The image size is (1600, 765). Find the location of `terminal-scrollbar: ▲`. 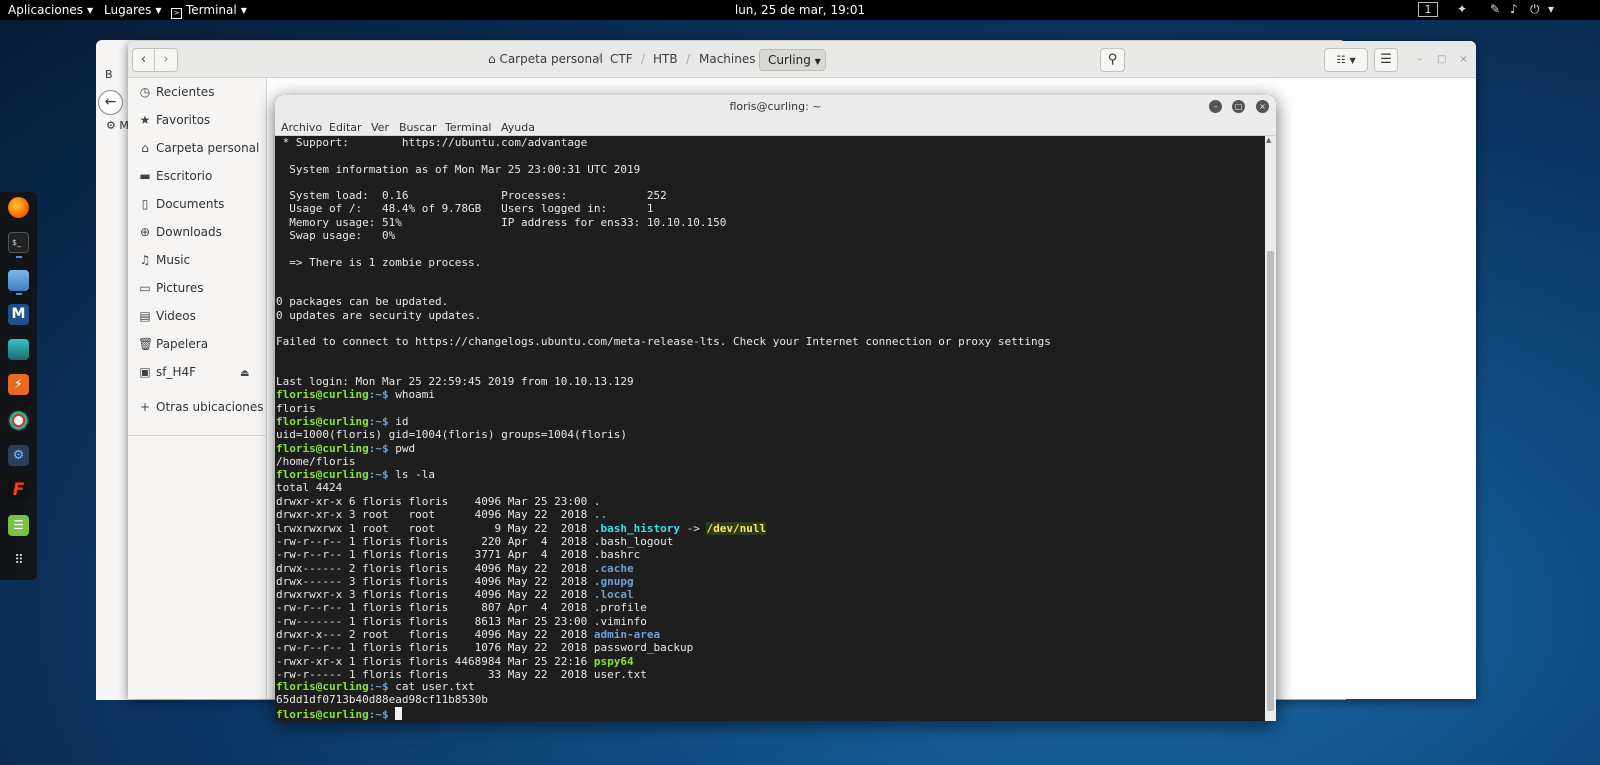

terminal-scrollbar: ▲ is located at coordinates (1270, 428).